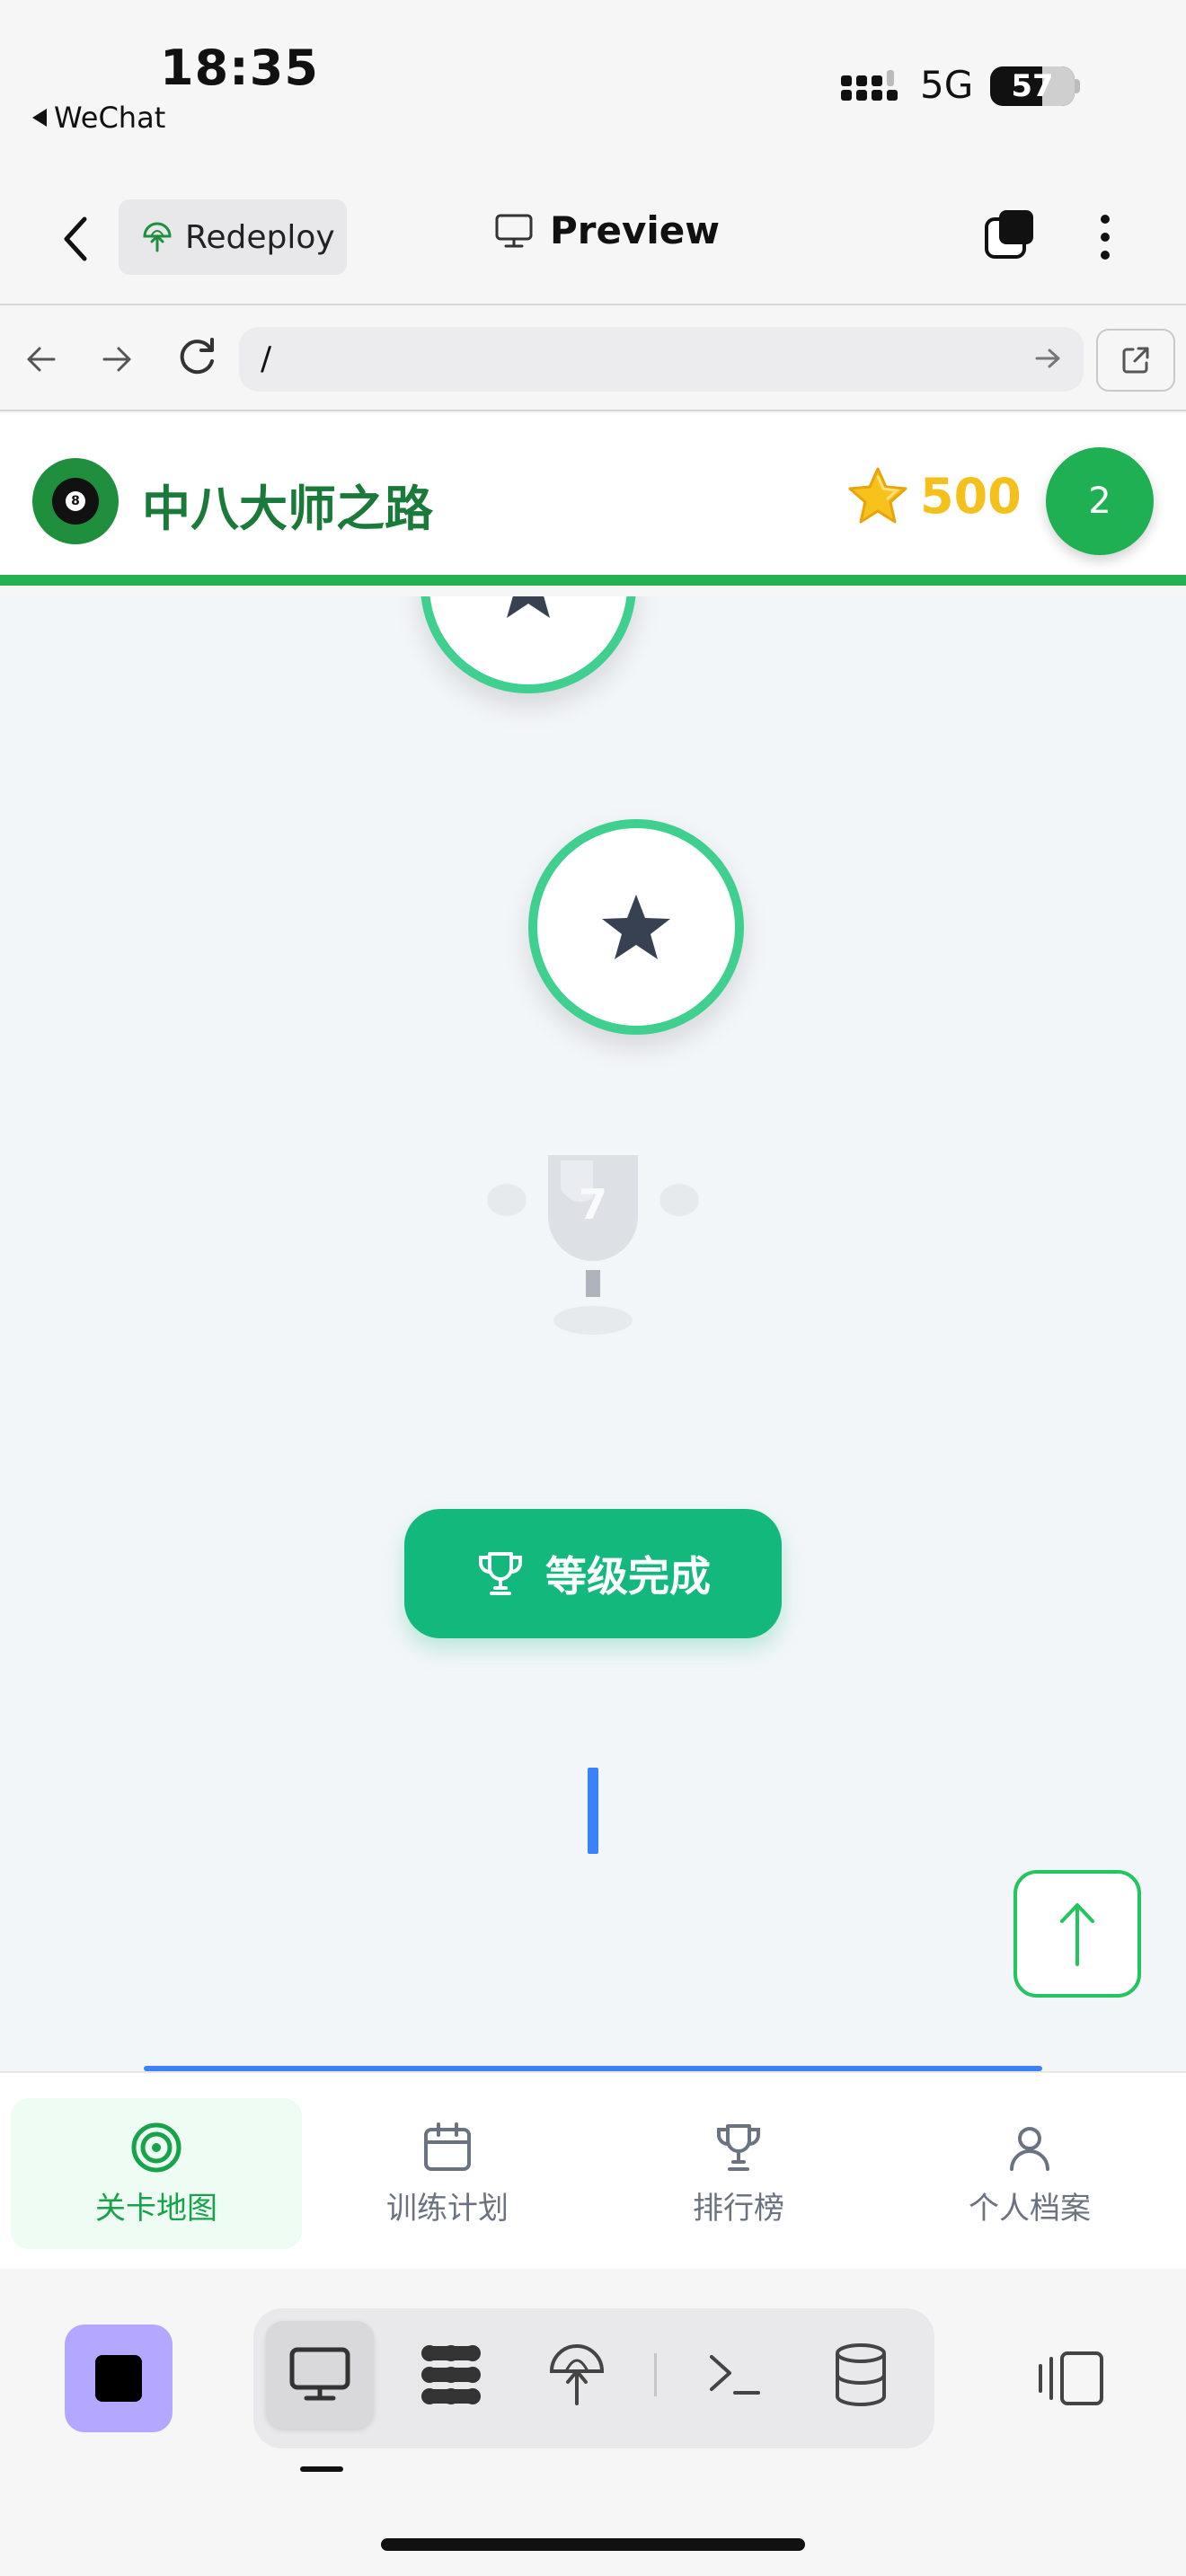  Describe the element at coordinates (1030, 2208) in the screenshot. I see `tab-label: 个人档案` at that location.